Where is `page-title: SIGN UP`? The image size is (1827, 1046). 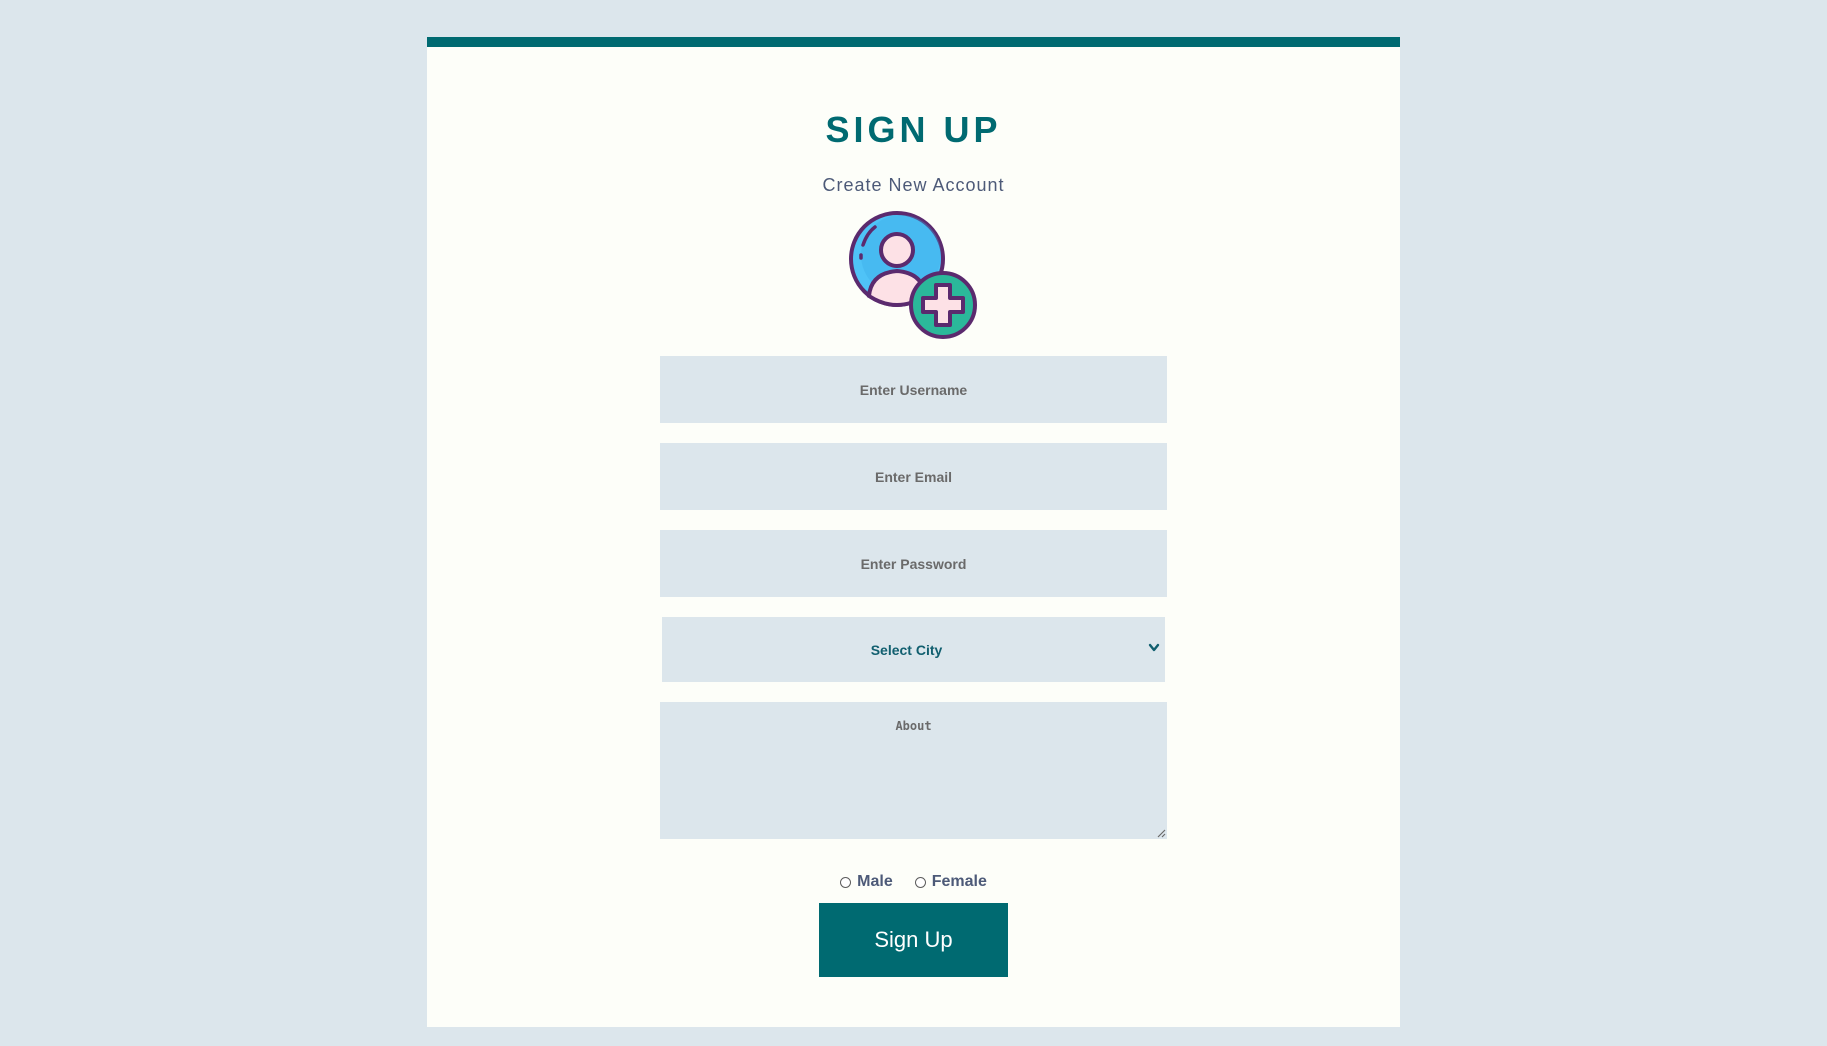
page-title: SIGN UP is located at coordinates (913, 129).